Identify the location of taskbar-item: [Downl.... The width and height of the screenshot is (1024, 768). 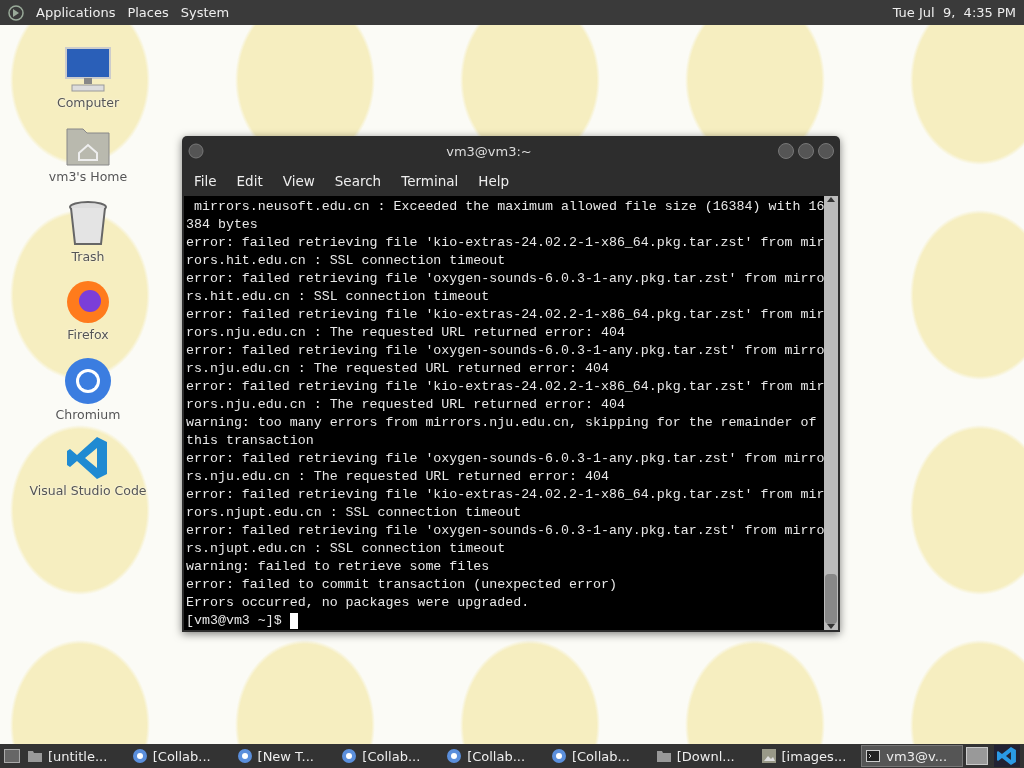
(702, 756).